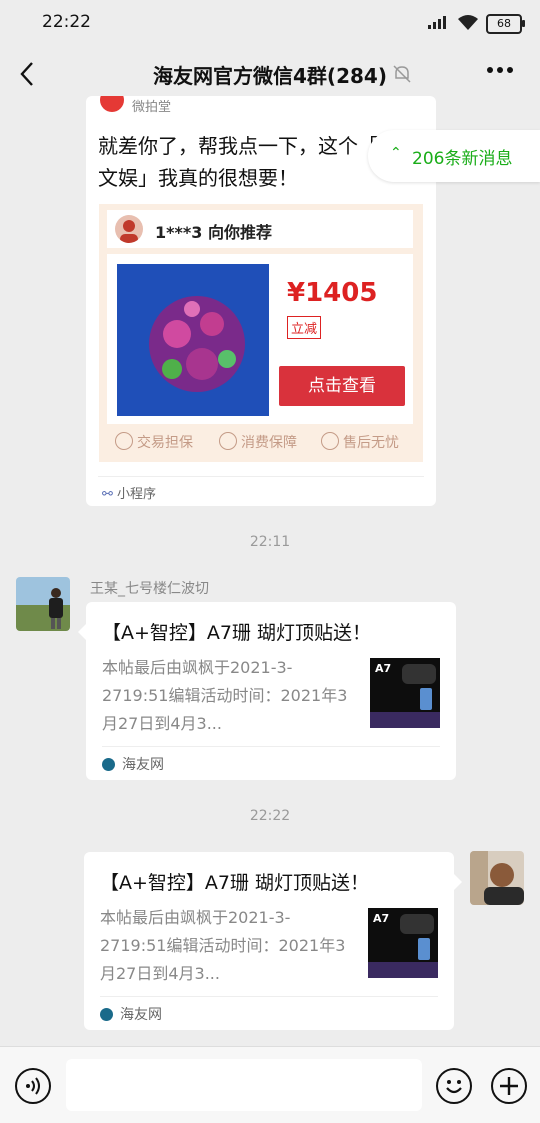  Describe the element at coordinates (244, 1085) in the screenshot. I see `message-input` at that location.